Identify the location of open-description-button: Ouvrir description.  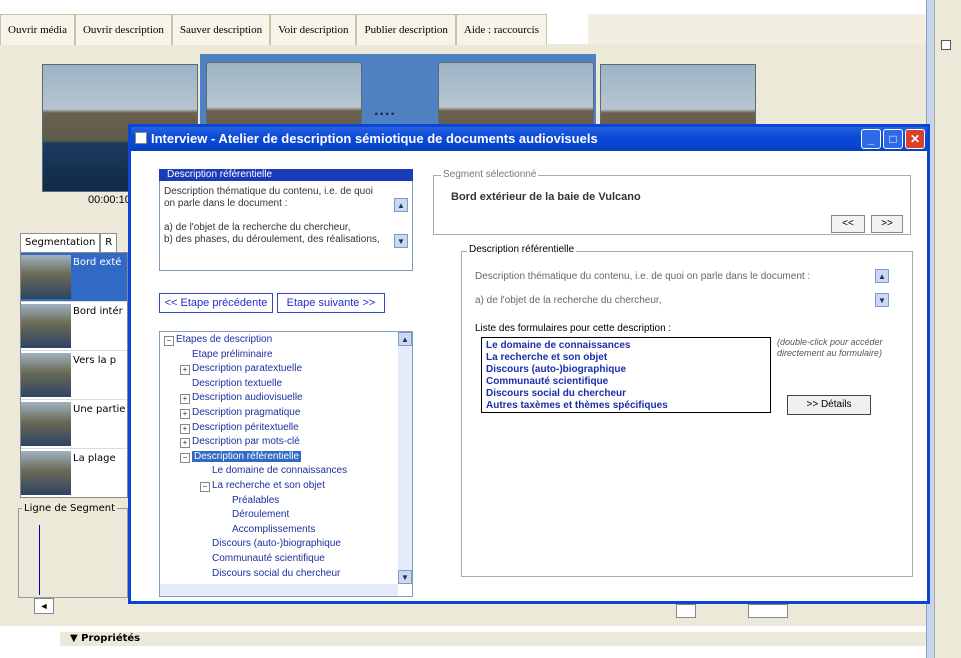
(123, 29).